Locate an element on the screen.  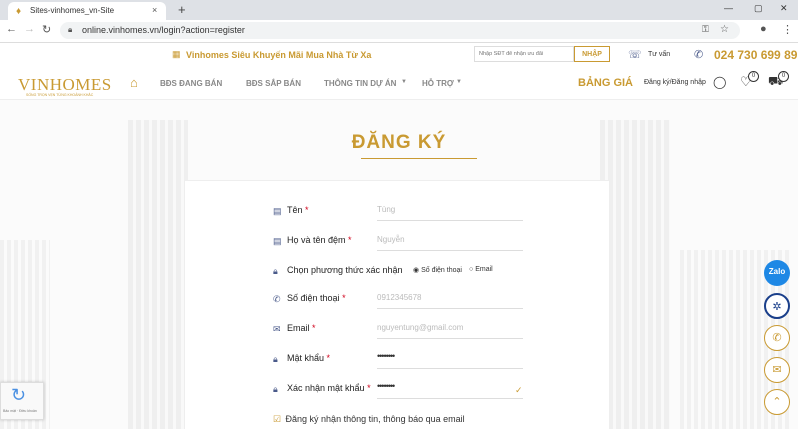
reload-icon: ↻ is located at coordinates (46, 29).